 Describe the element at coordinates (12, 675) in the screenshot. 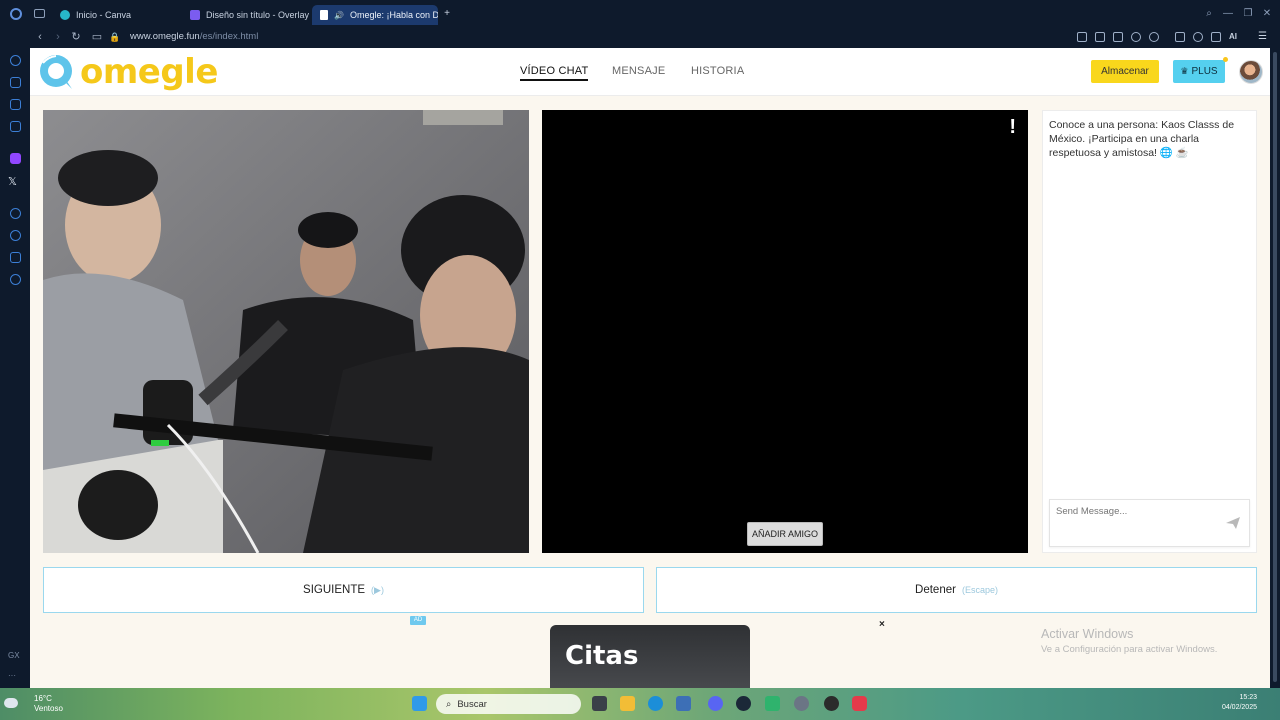

I see `more-icon: ···` at that location.